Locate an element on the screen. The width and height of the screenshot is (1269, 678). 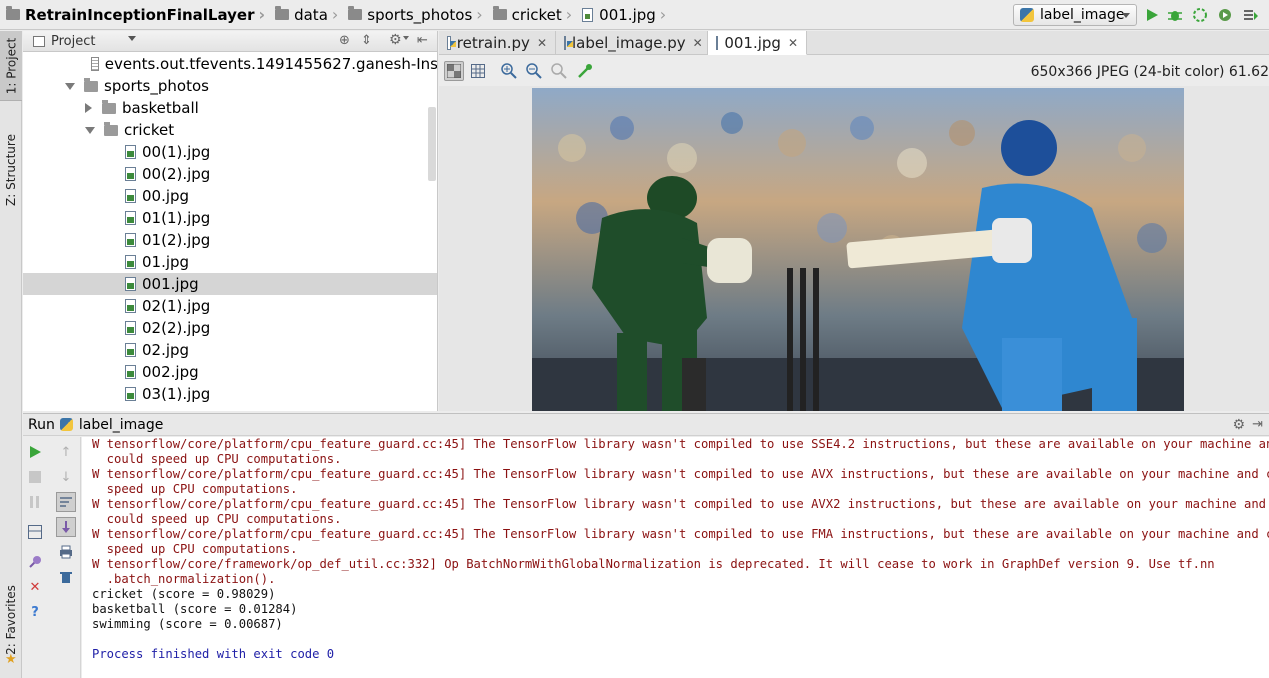
tab-favorites-label: 2: Favorites is located at coordinates (11, 620).